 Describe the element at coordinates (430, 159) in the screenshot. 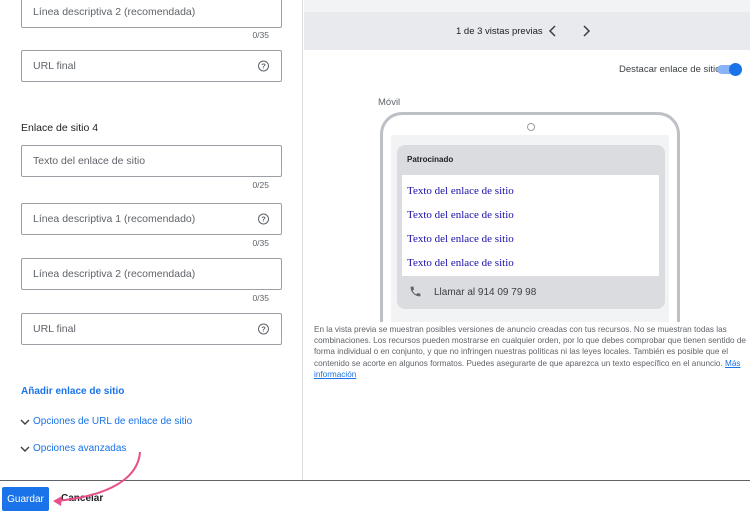

I see `sponsored-label: Patrocinado` at that location.